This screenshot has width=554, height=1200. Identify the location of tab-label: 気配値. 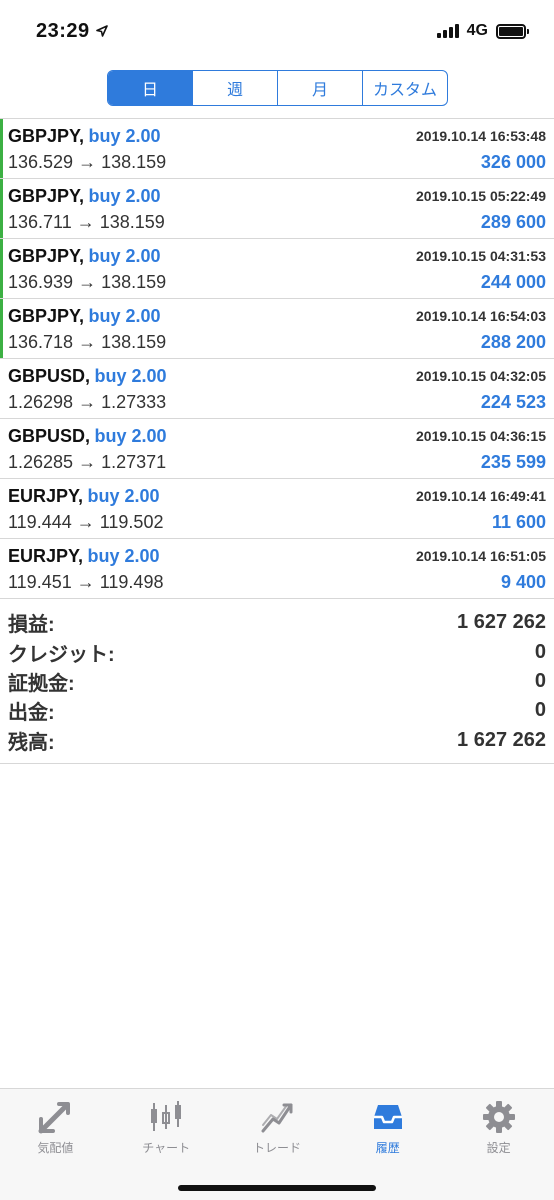
(55, 1148).